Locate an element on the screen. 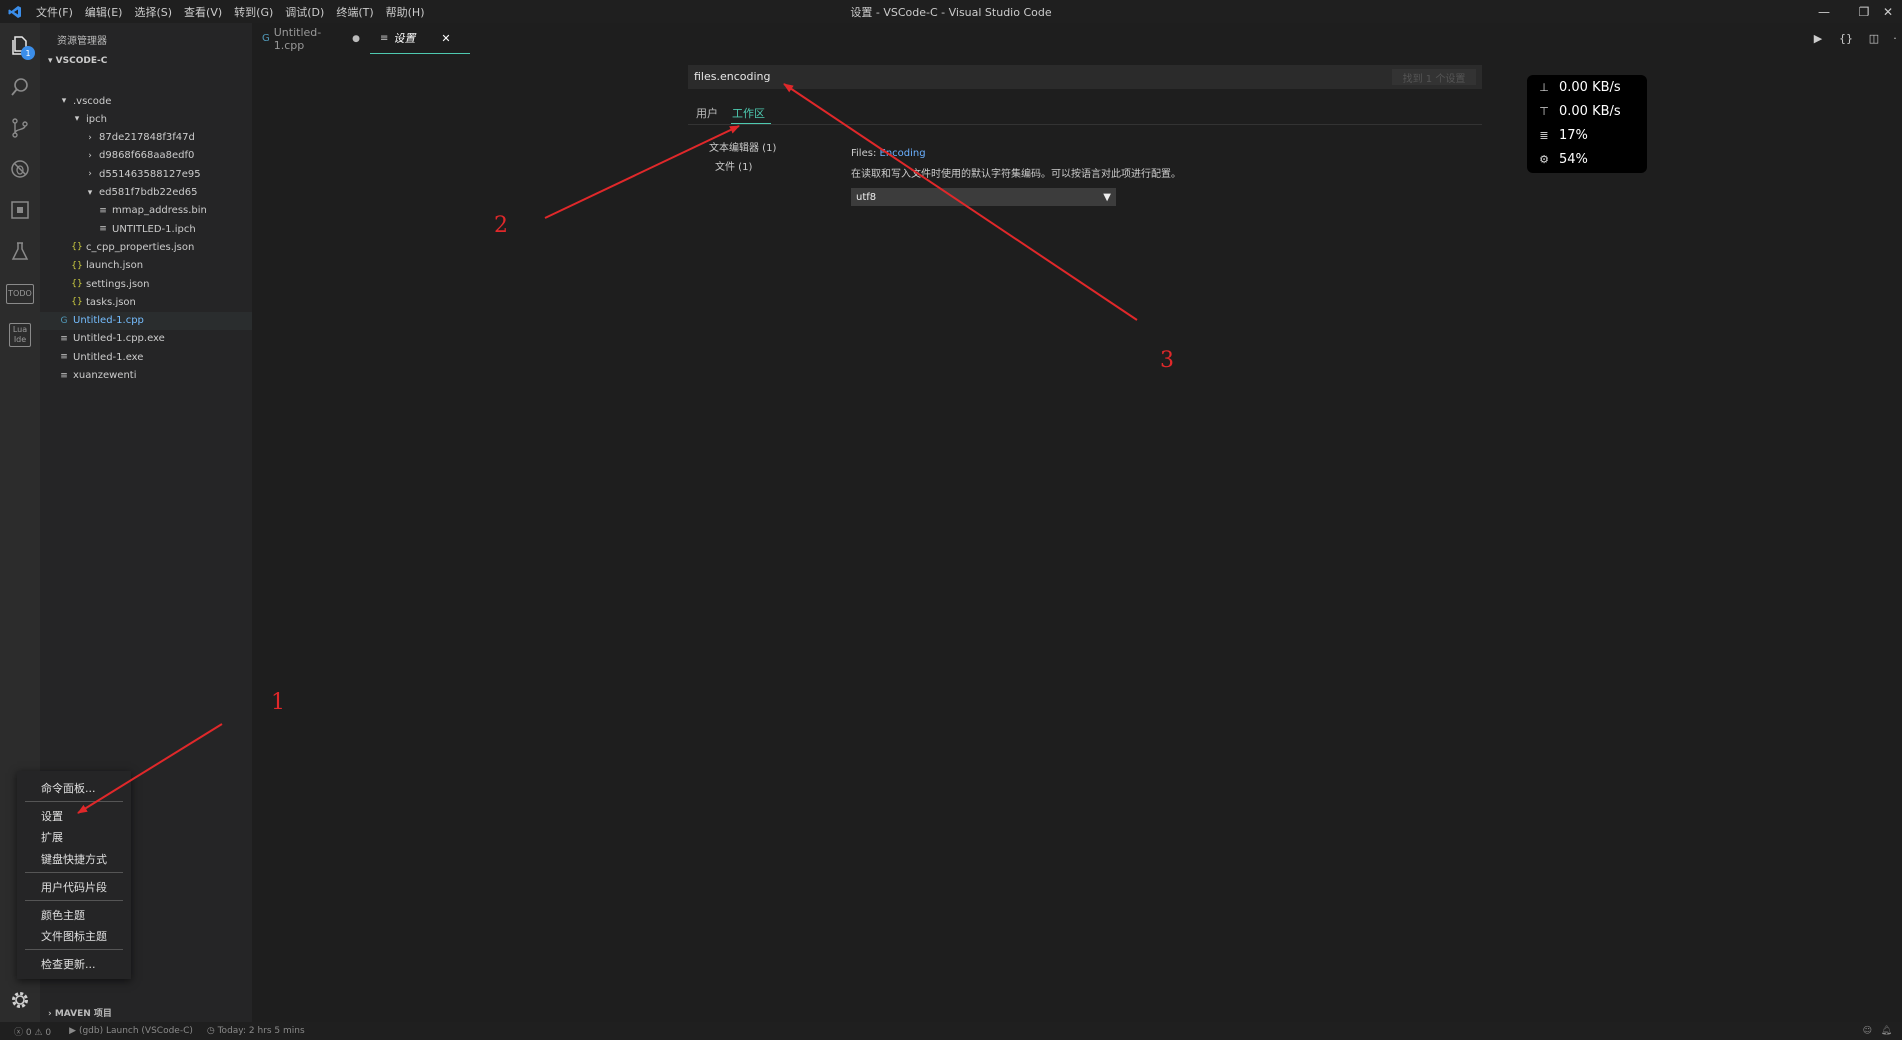  tree-folder: › d9868f668aa8edf0 is located at coordinates (146, 156).